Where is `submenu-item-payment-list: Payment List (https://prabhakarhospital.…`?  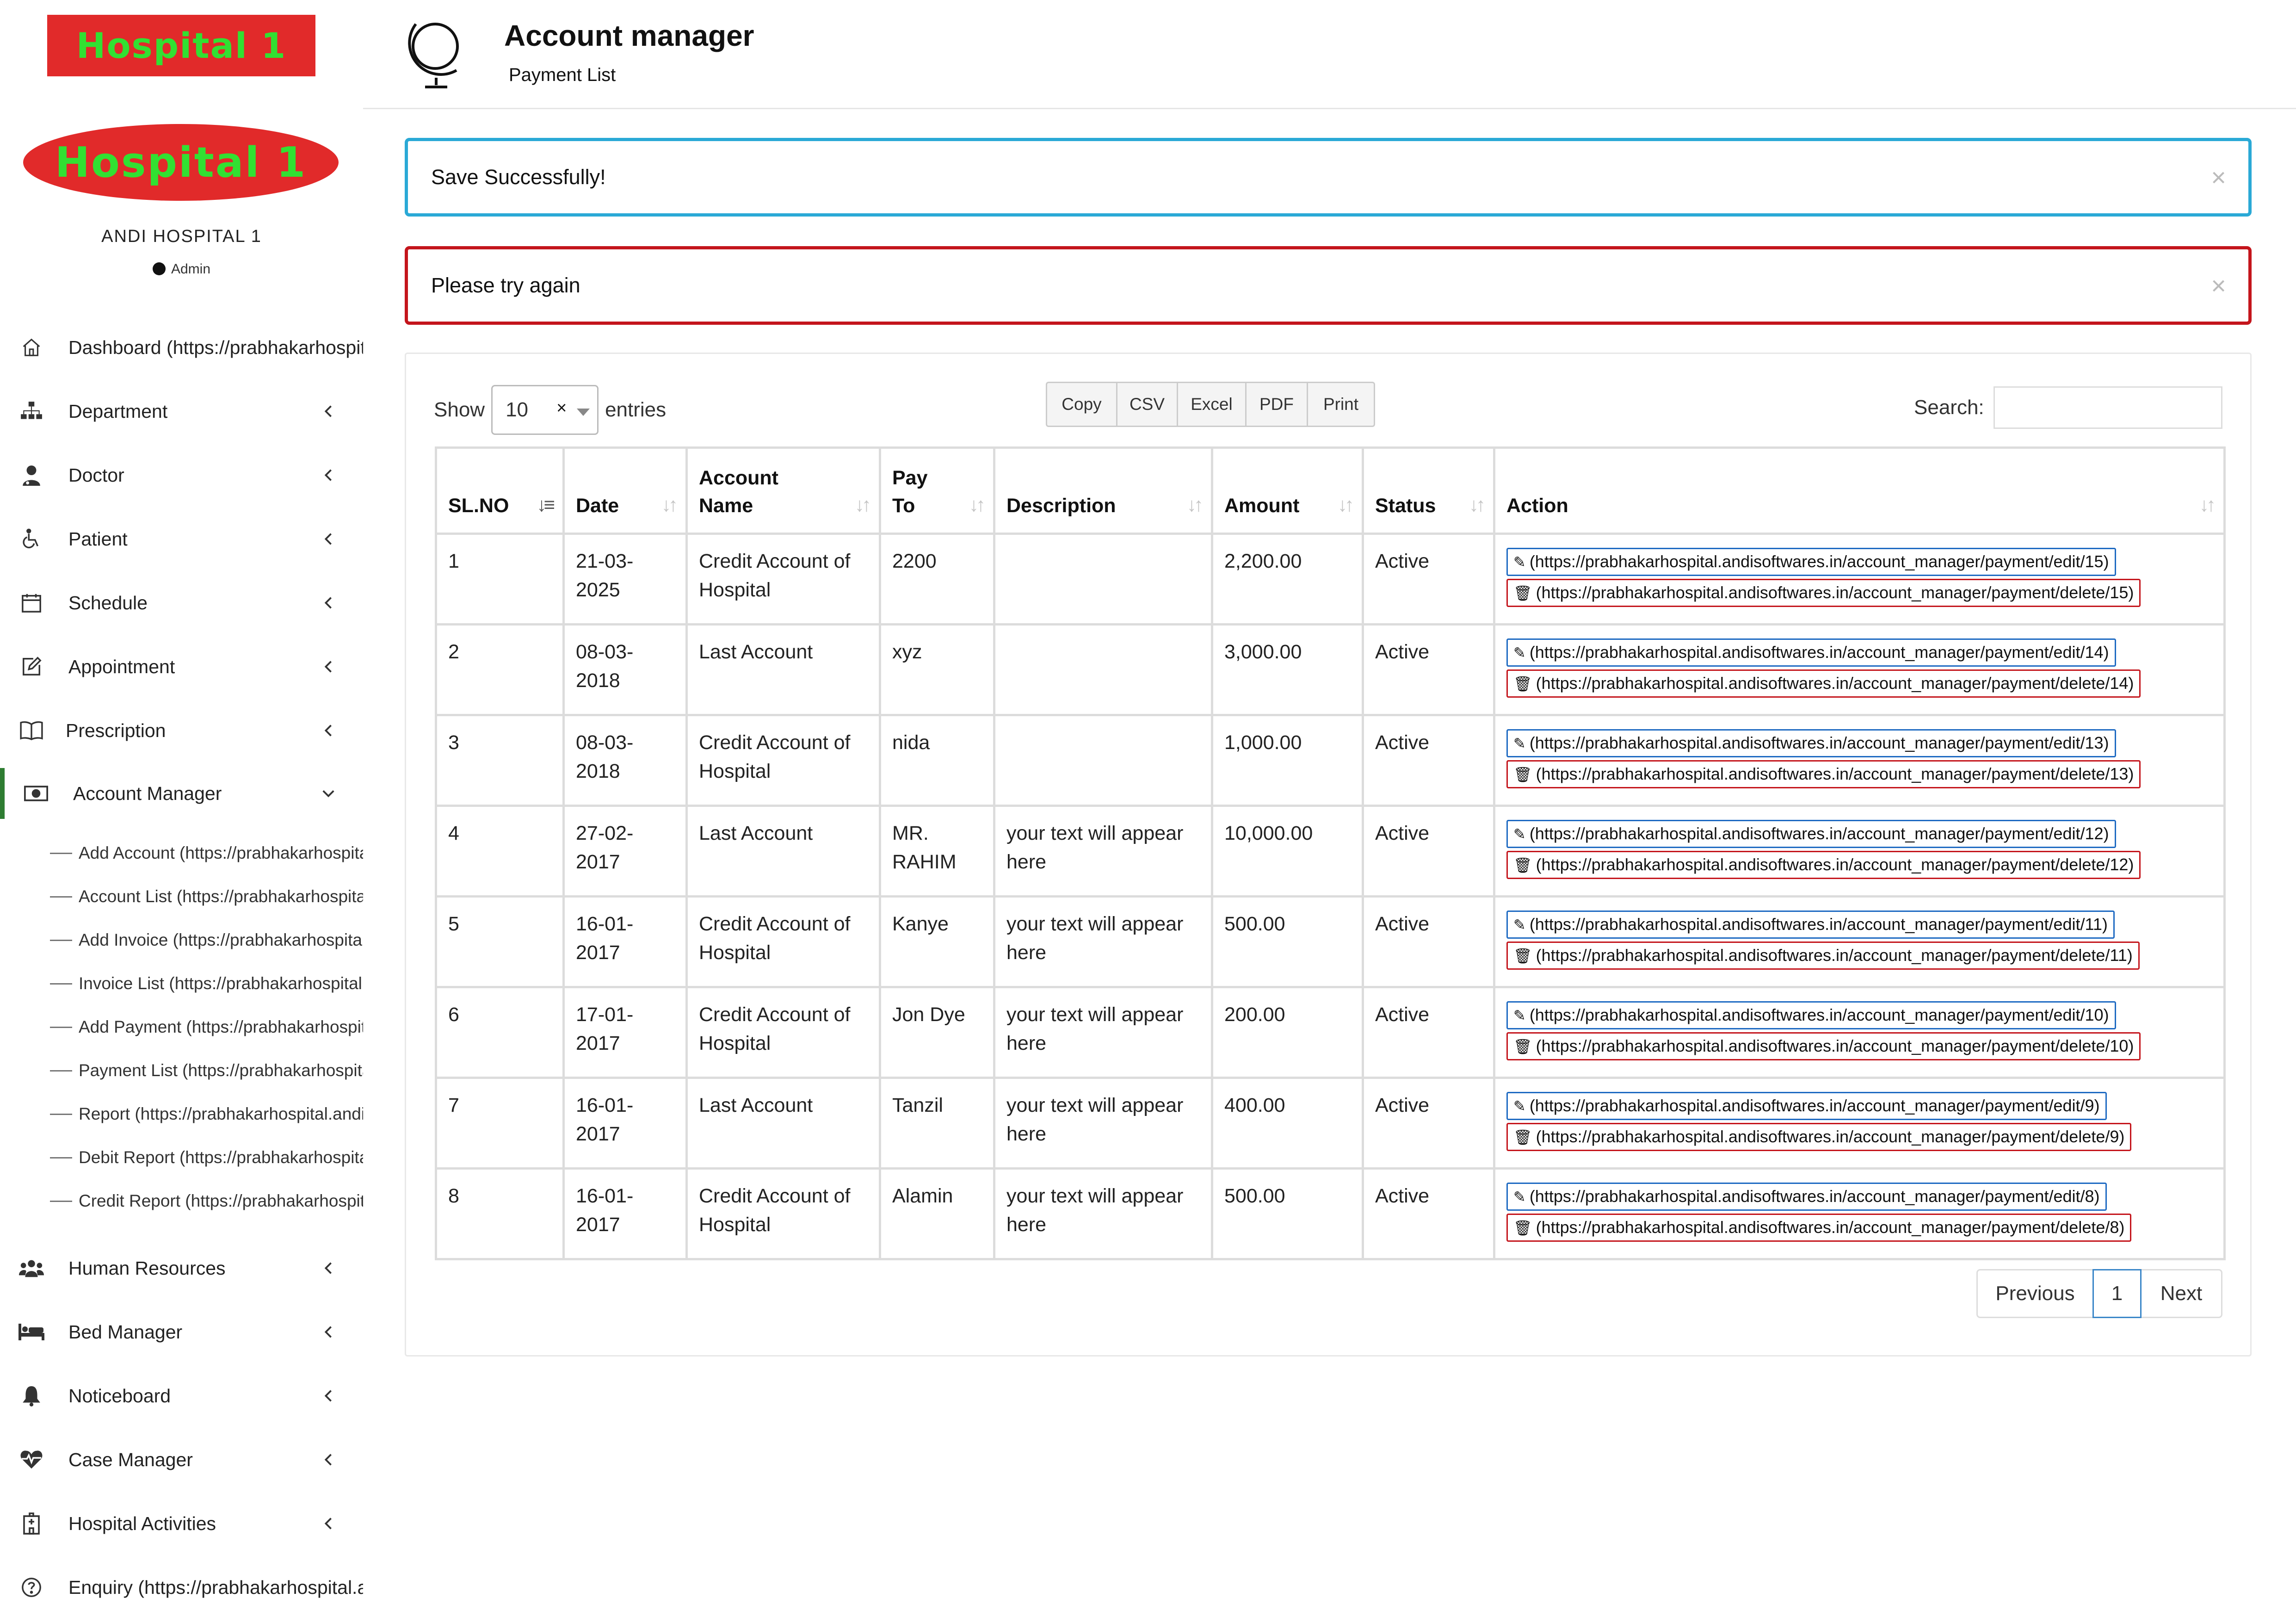 submenu-item-payment-list: Payment List (https://prabhakarhospital.… is located at coordinates (206, 1070).